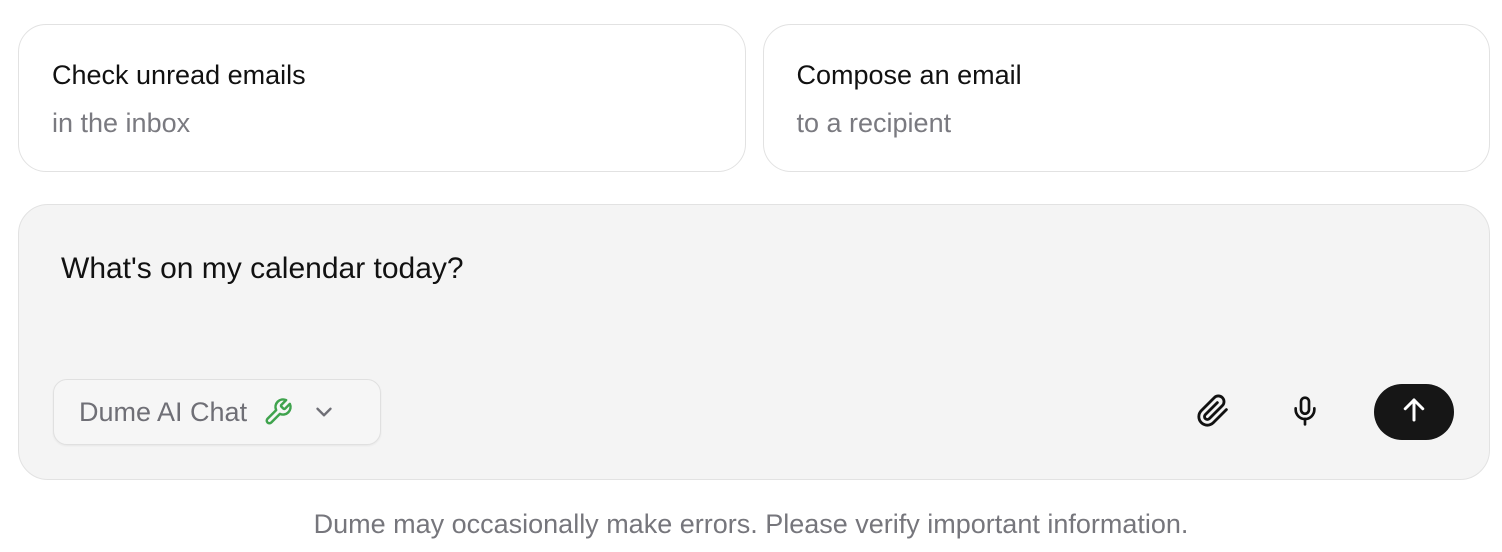 Image resolution: width=1502 pixels, height=552 pixels. I want to click on arrow-up-icon, so click(1414, 412).